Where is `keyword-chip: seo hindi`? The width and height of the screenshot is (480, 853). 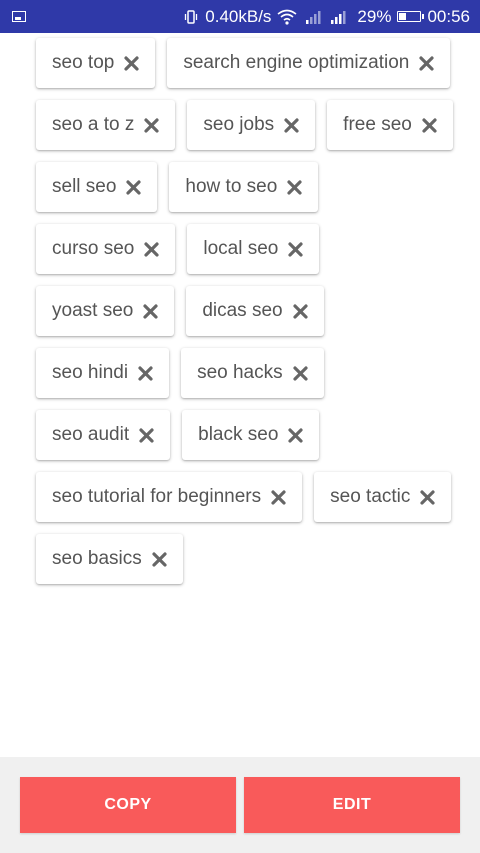
keyword-chip: seo hindi is located at coordinates (103, 373).